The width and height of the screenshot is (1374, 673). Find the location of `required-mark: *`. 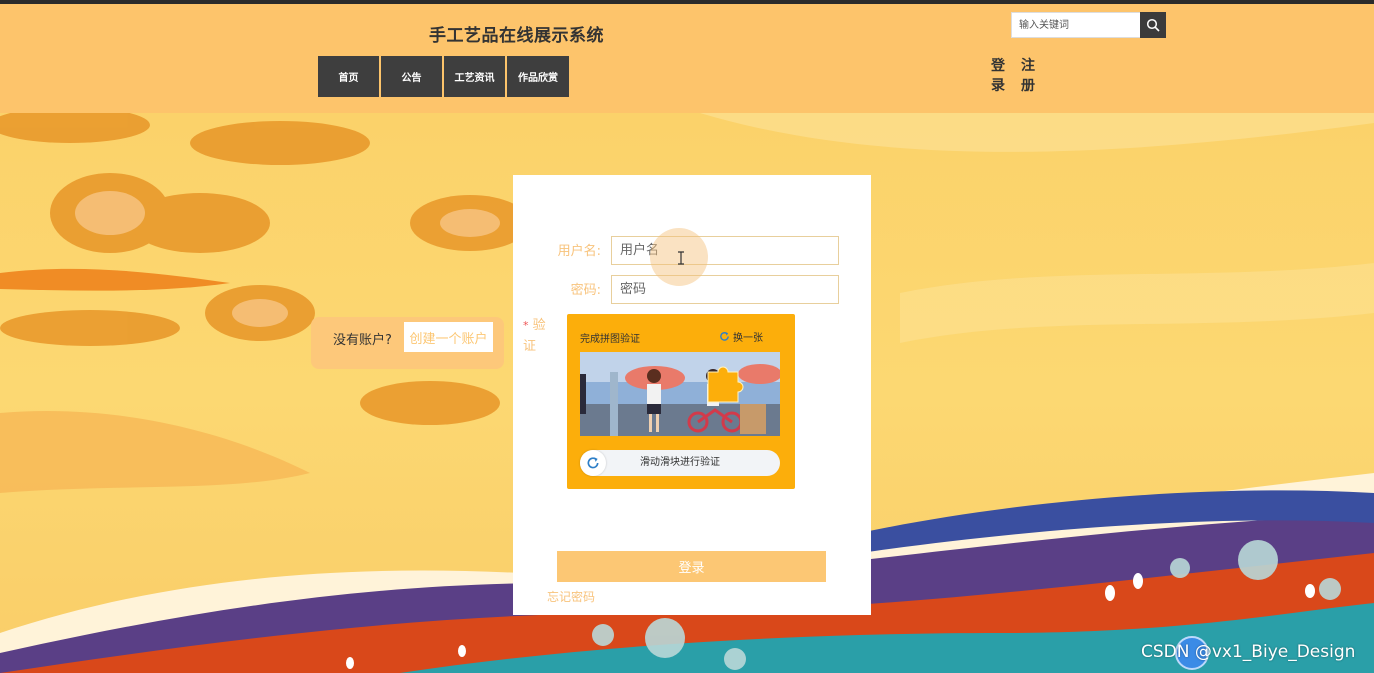

required-mark: * is located at coordinates (526, 325).